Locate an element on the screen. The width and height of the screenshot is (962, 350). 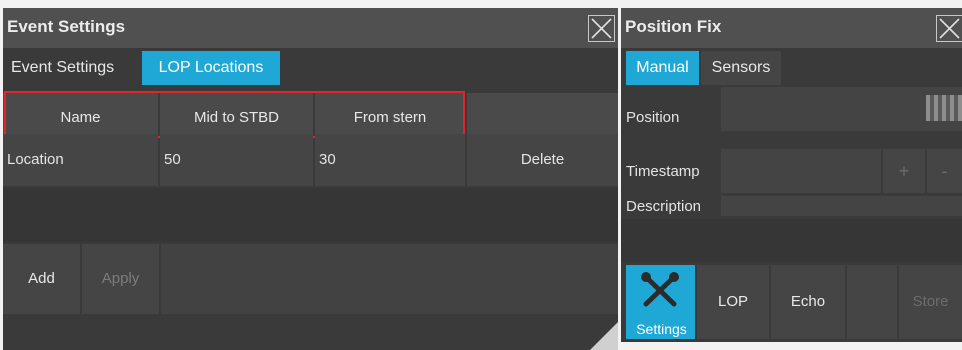
settings-button-label: Settings is located at coordinates (661, 329).